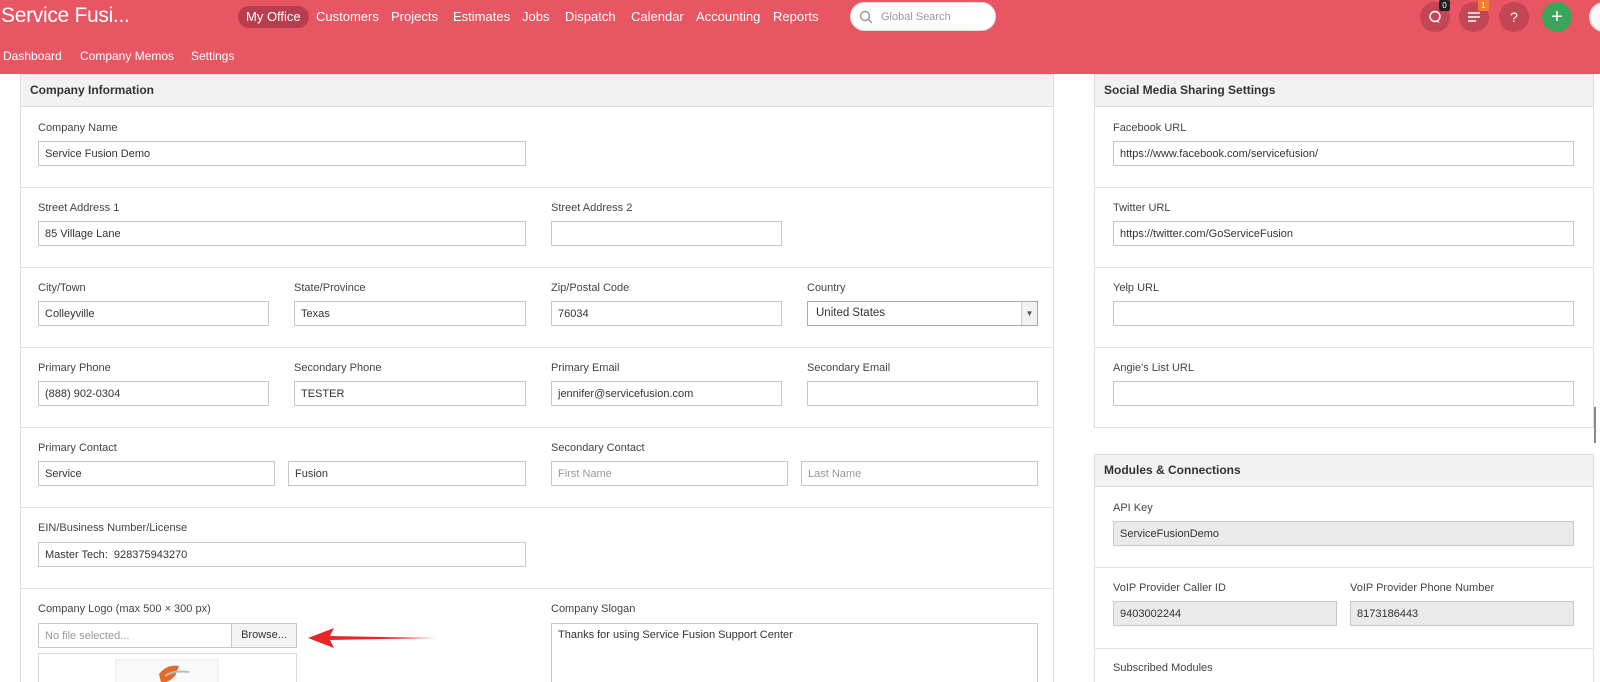 The height and width of the screenshot is (682, 1600). Describe the element at coordinates (1344, 471) in the screenshot. I see `modules-connections-header: Modules & Connections` at that location.